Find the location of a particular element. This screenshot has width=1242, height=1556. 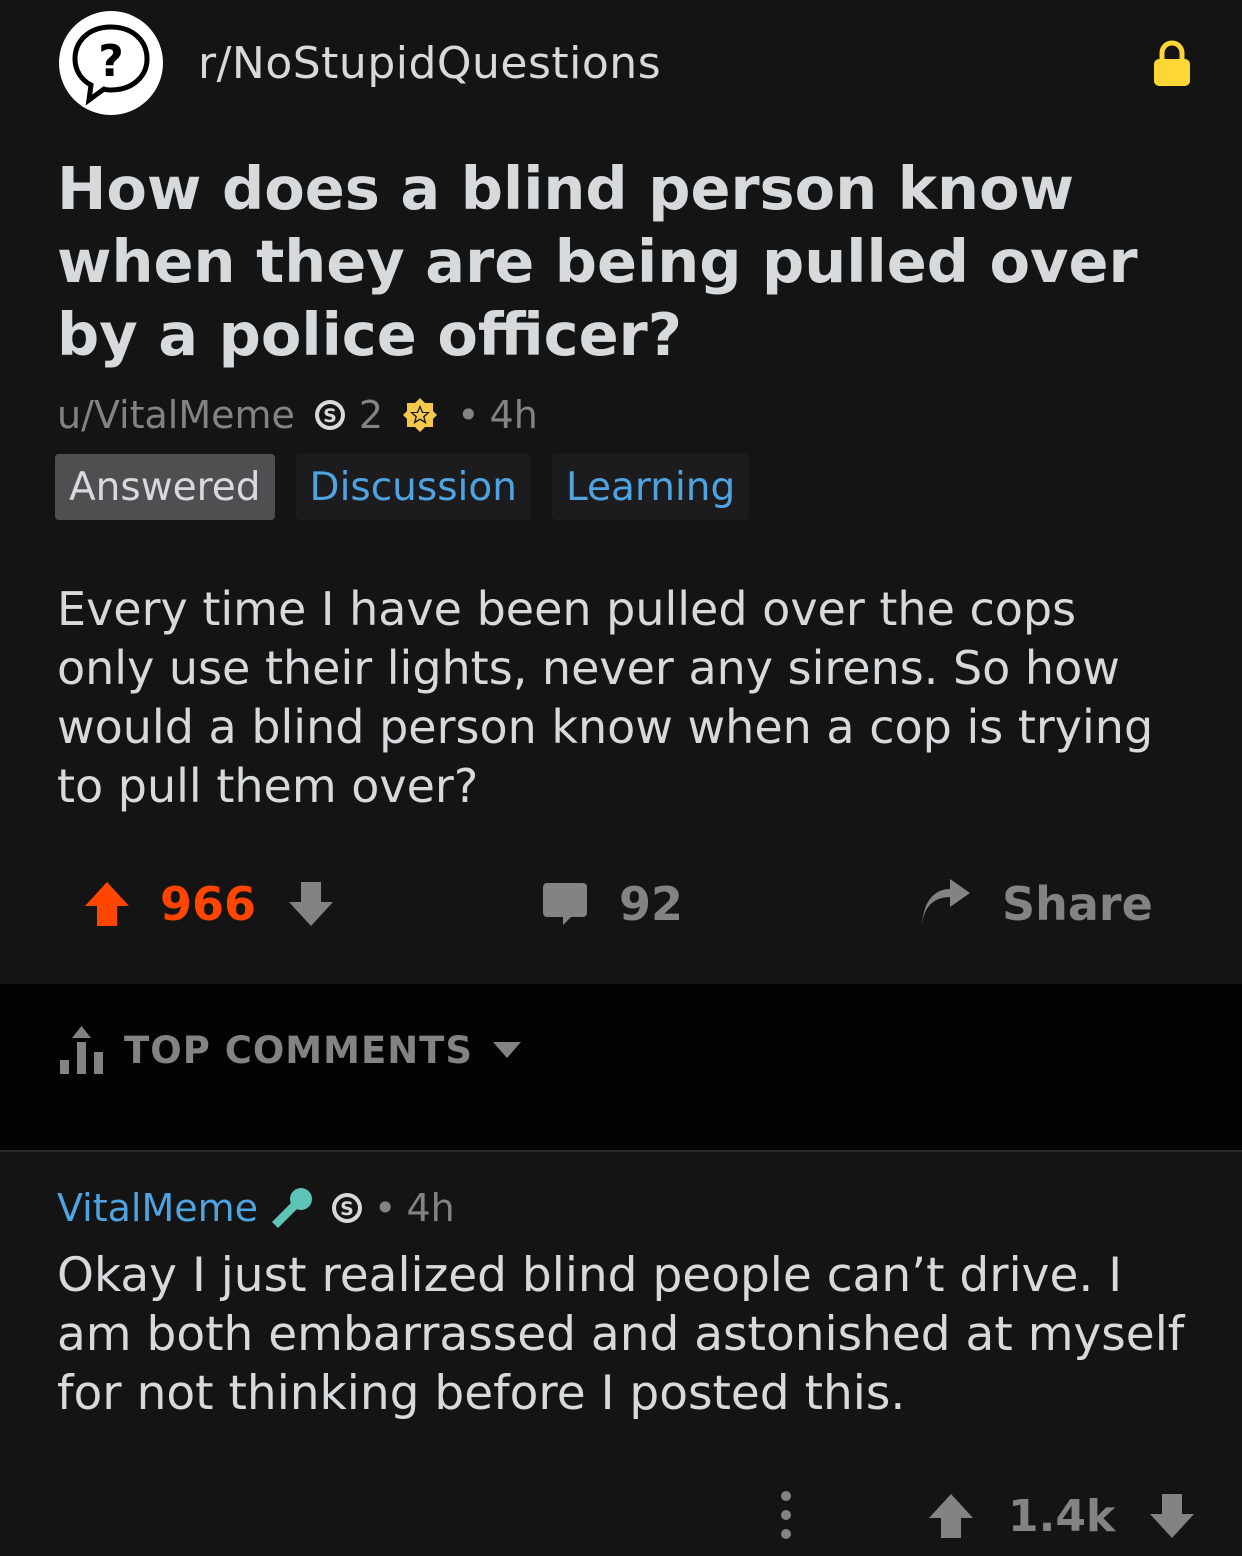

post-author: u/VitalMeme is located at coordinates (176, 415).